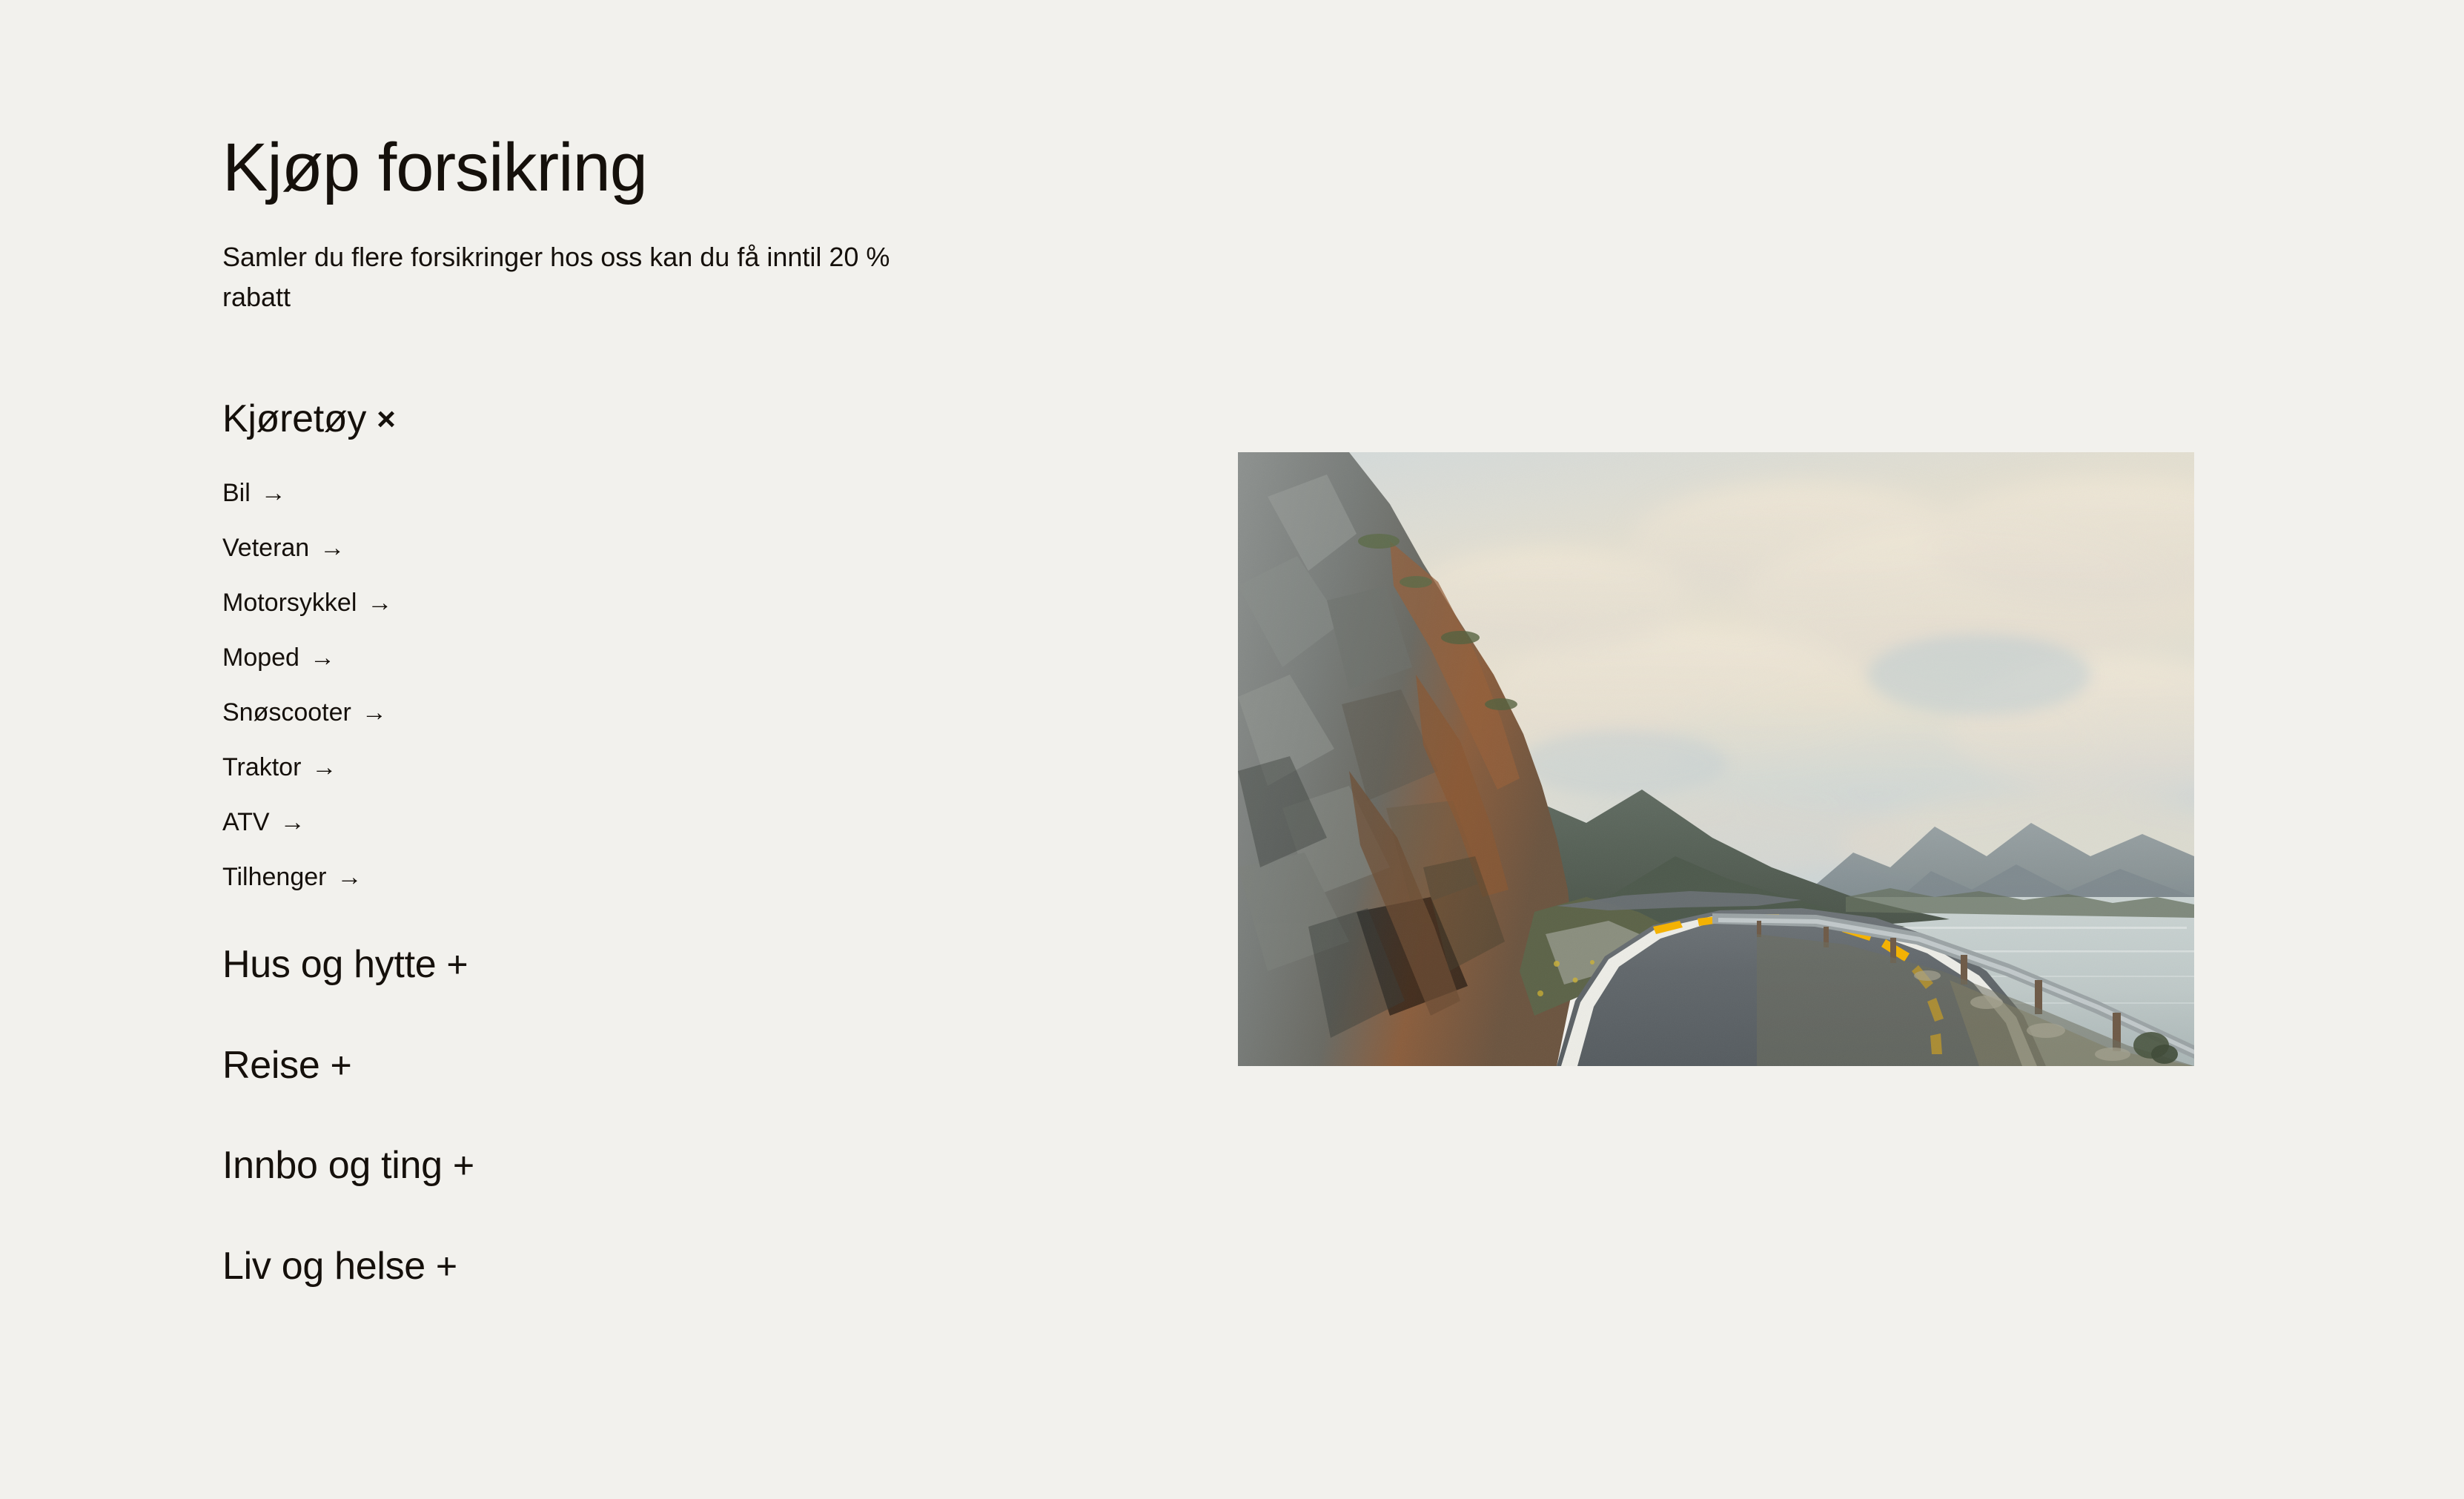  I want to click on sub-link-label: Bil, so click(236, 492).